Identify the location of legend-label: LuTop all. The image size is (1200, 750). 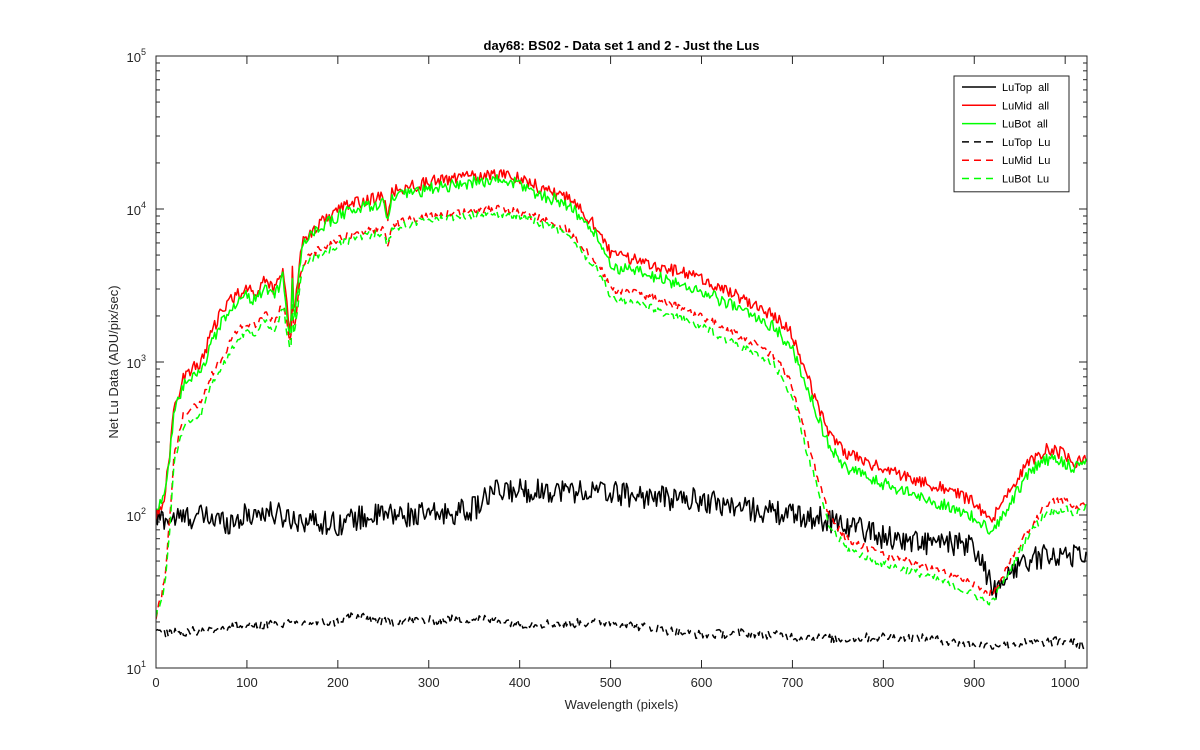
(1025, 88).